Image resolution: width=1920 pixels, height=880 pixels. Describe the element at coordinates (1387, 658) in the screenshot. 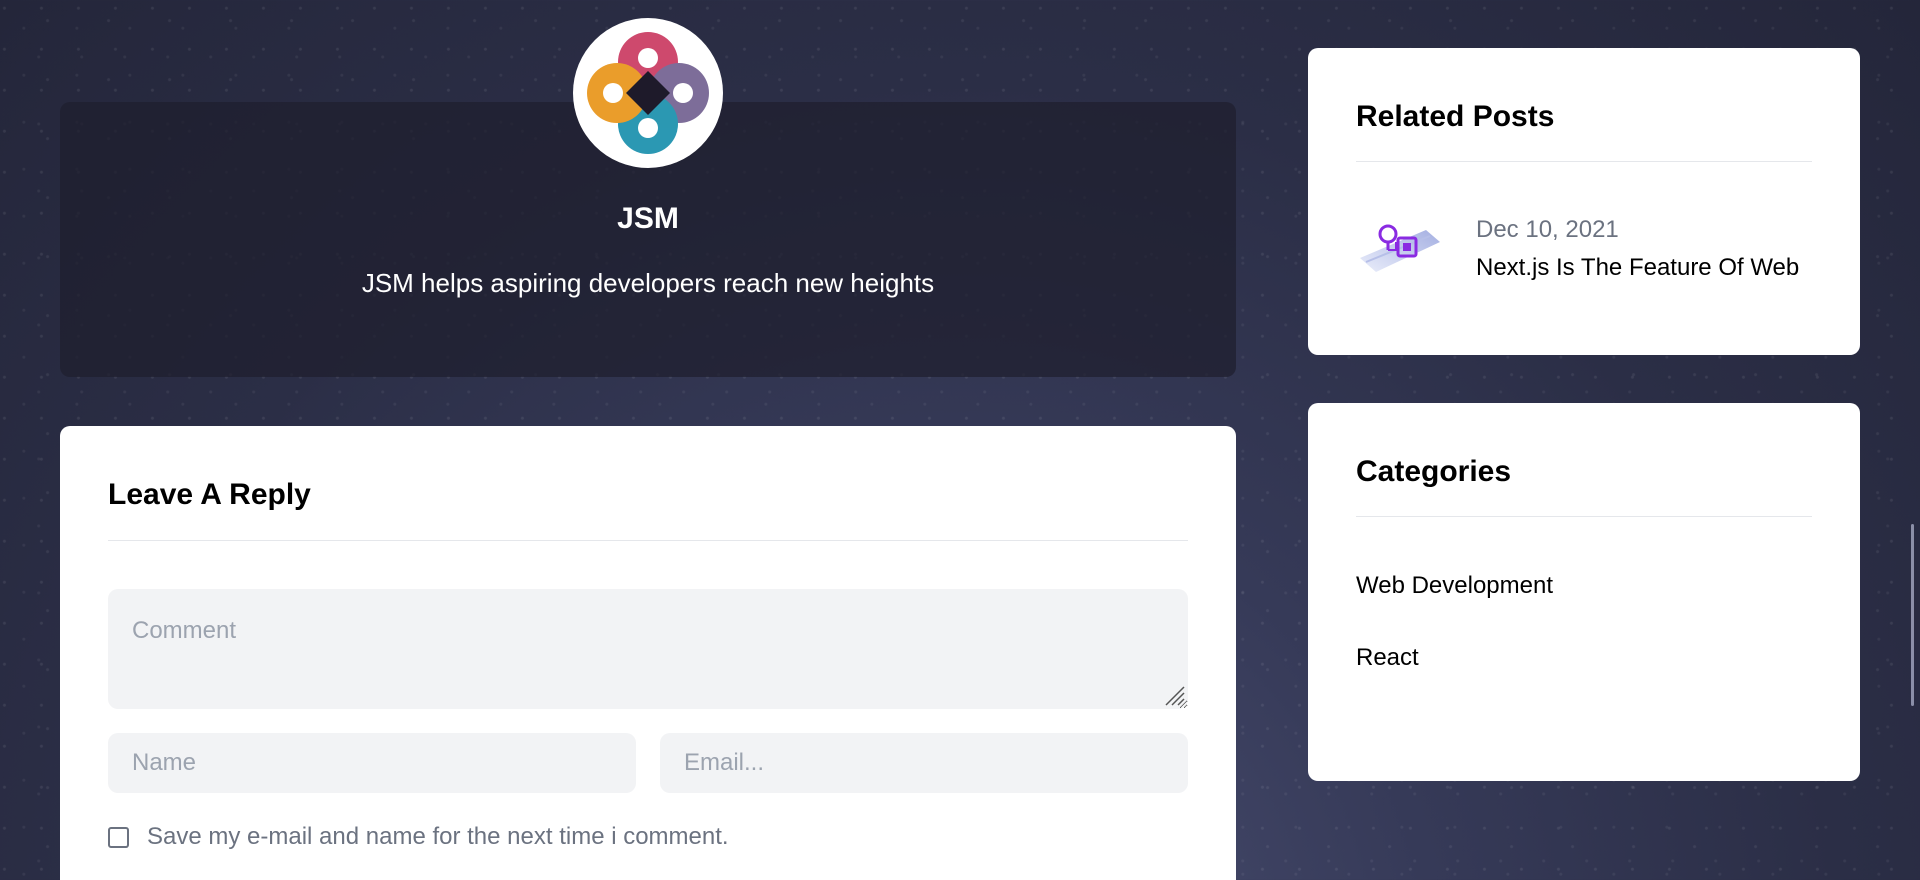

I see `category-react: React` at that location.